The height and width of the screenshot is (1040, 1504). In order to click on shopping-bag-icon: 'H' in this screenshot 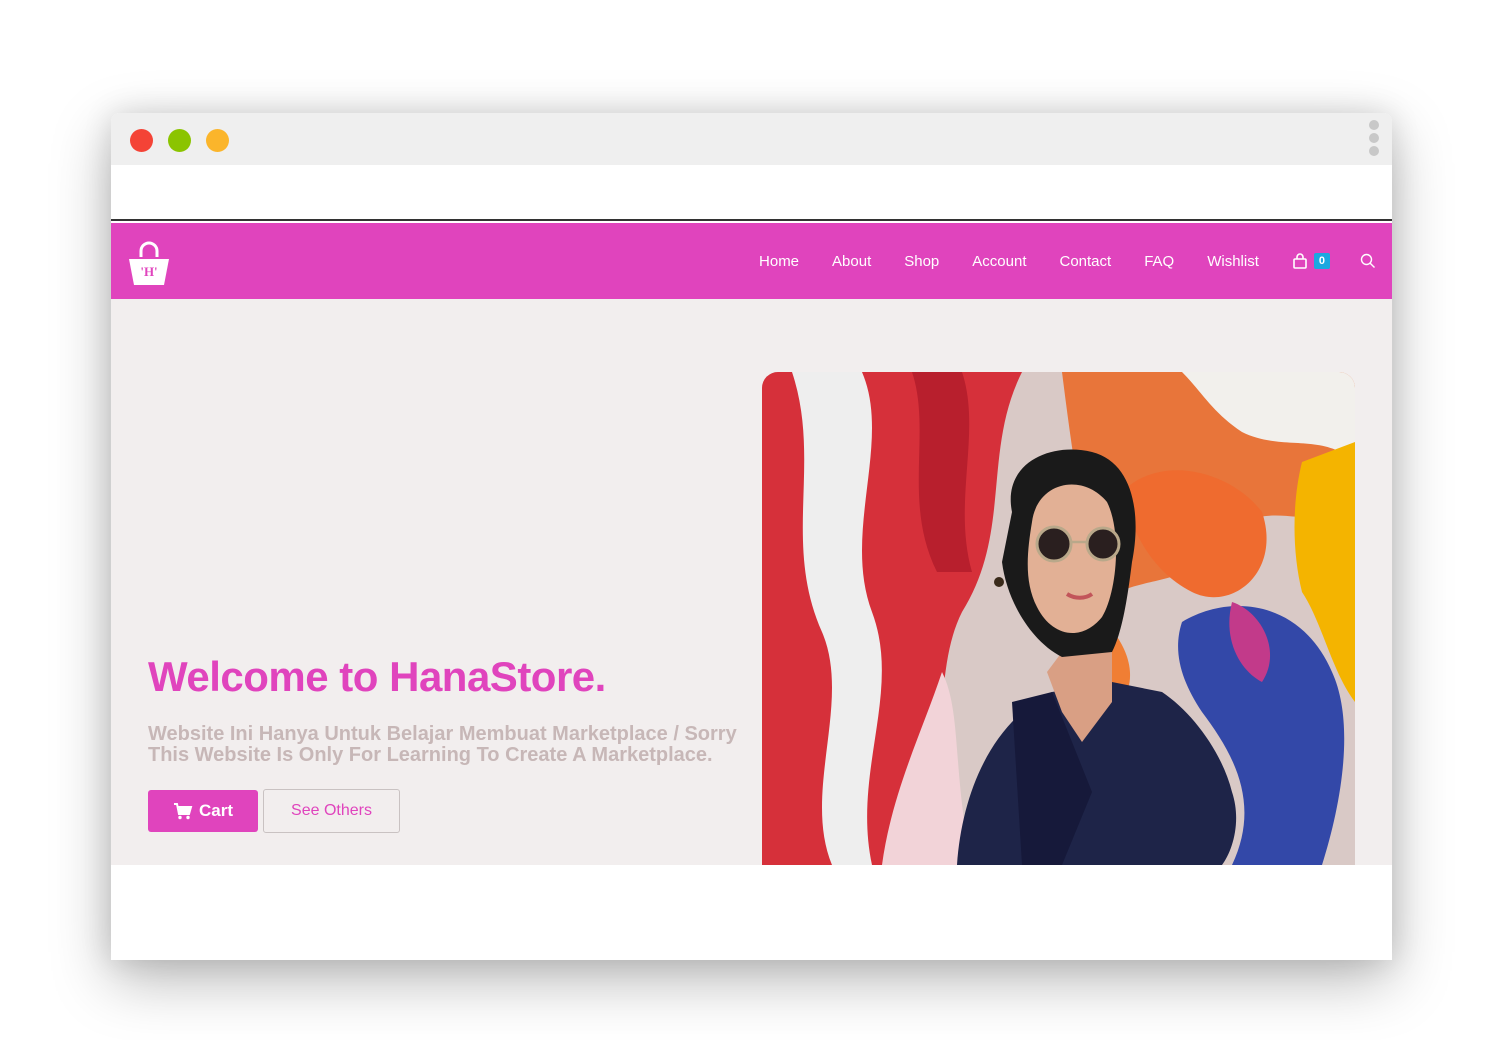, I will do `click(149, 263)`.